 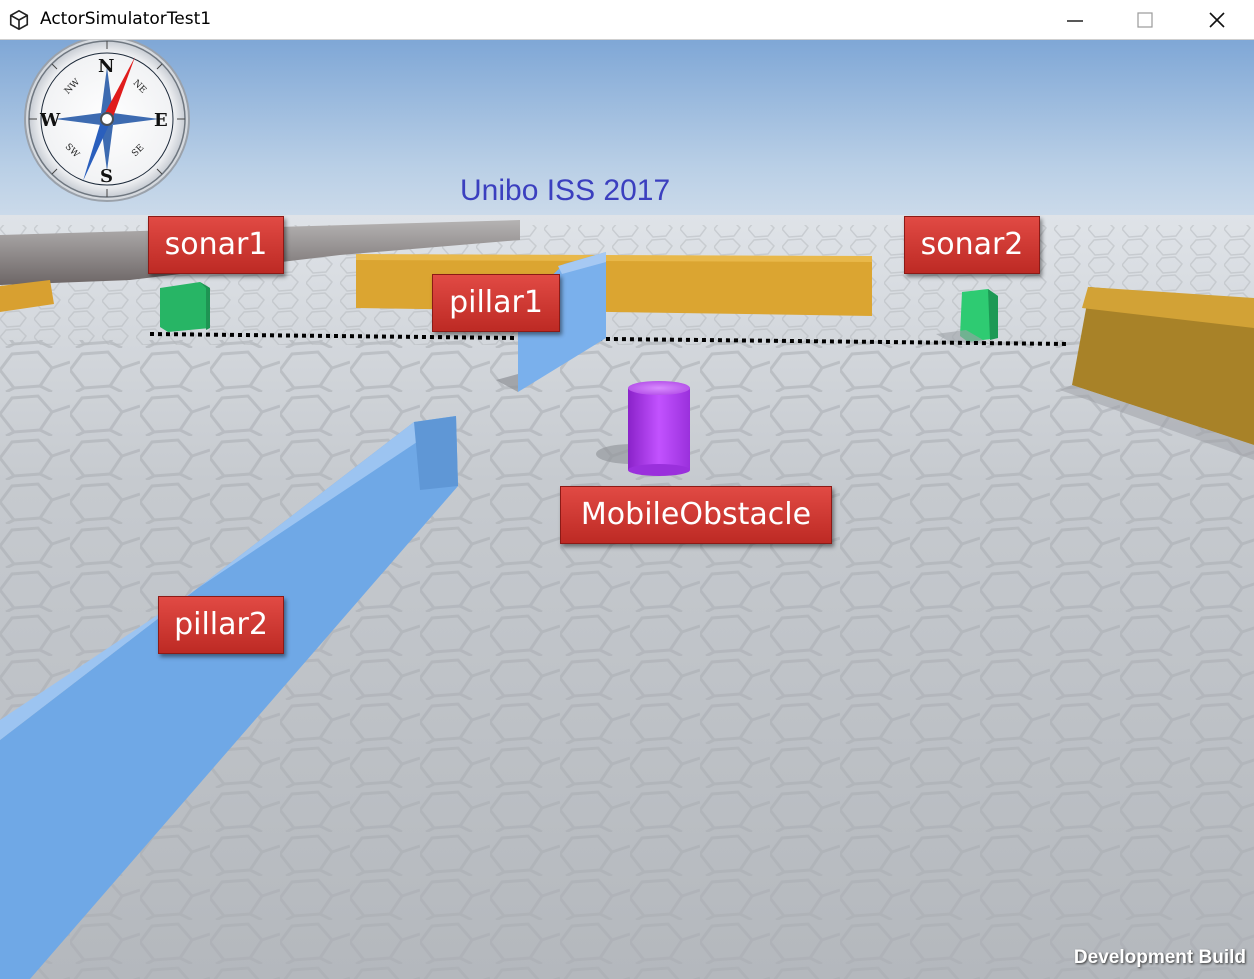 I want to click on sonar2-label: sonar2, so click(x=972, y=245).